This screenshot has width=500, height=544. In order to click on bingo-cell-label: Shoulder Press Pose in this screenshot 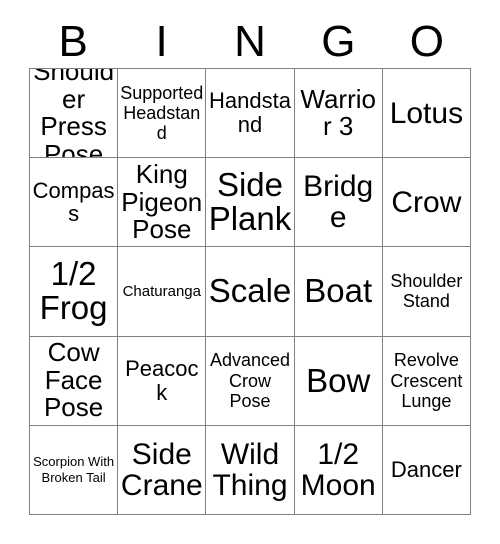, I will do `click(74, 114)`.